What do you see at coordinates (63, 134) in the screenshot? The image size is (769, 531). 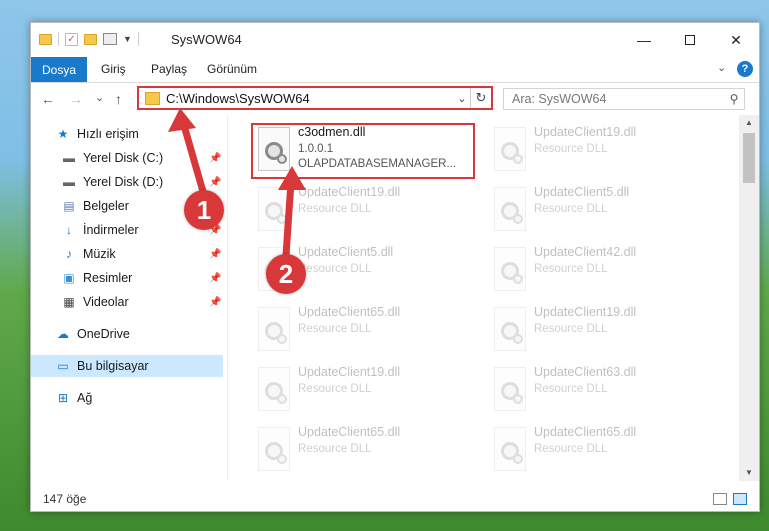 I see `star-icon: ★` at bounding box center [63, 134].